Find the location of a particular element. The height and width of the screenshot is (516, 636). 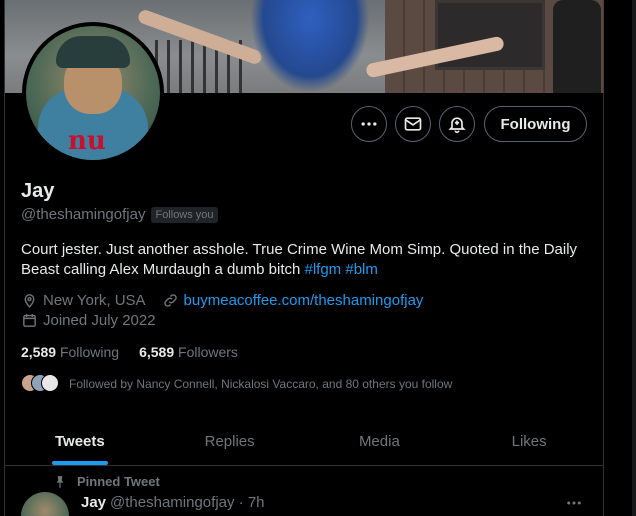

followers-stat: 6,589 Followers is located at coordinates (188, 352).